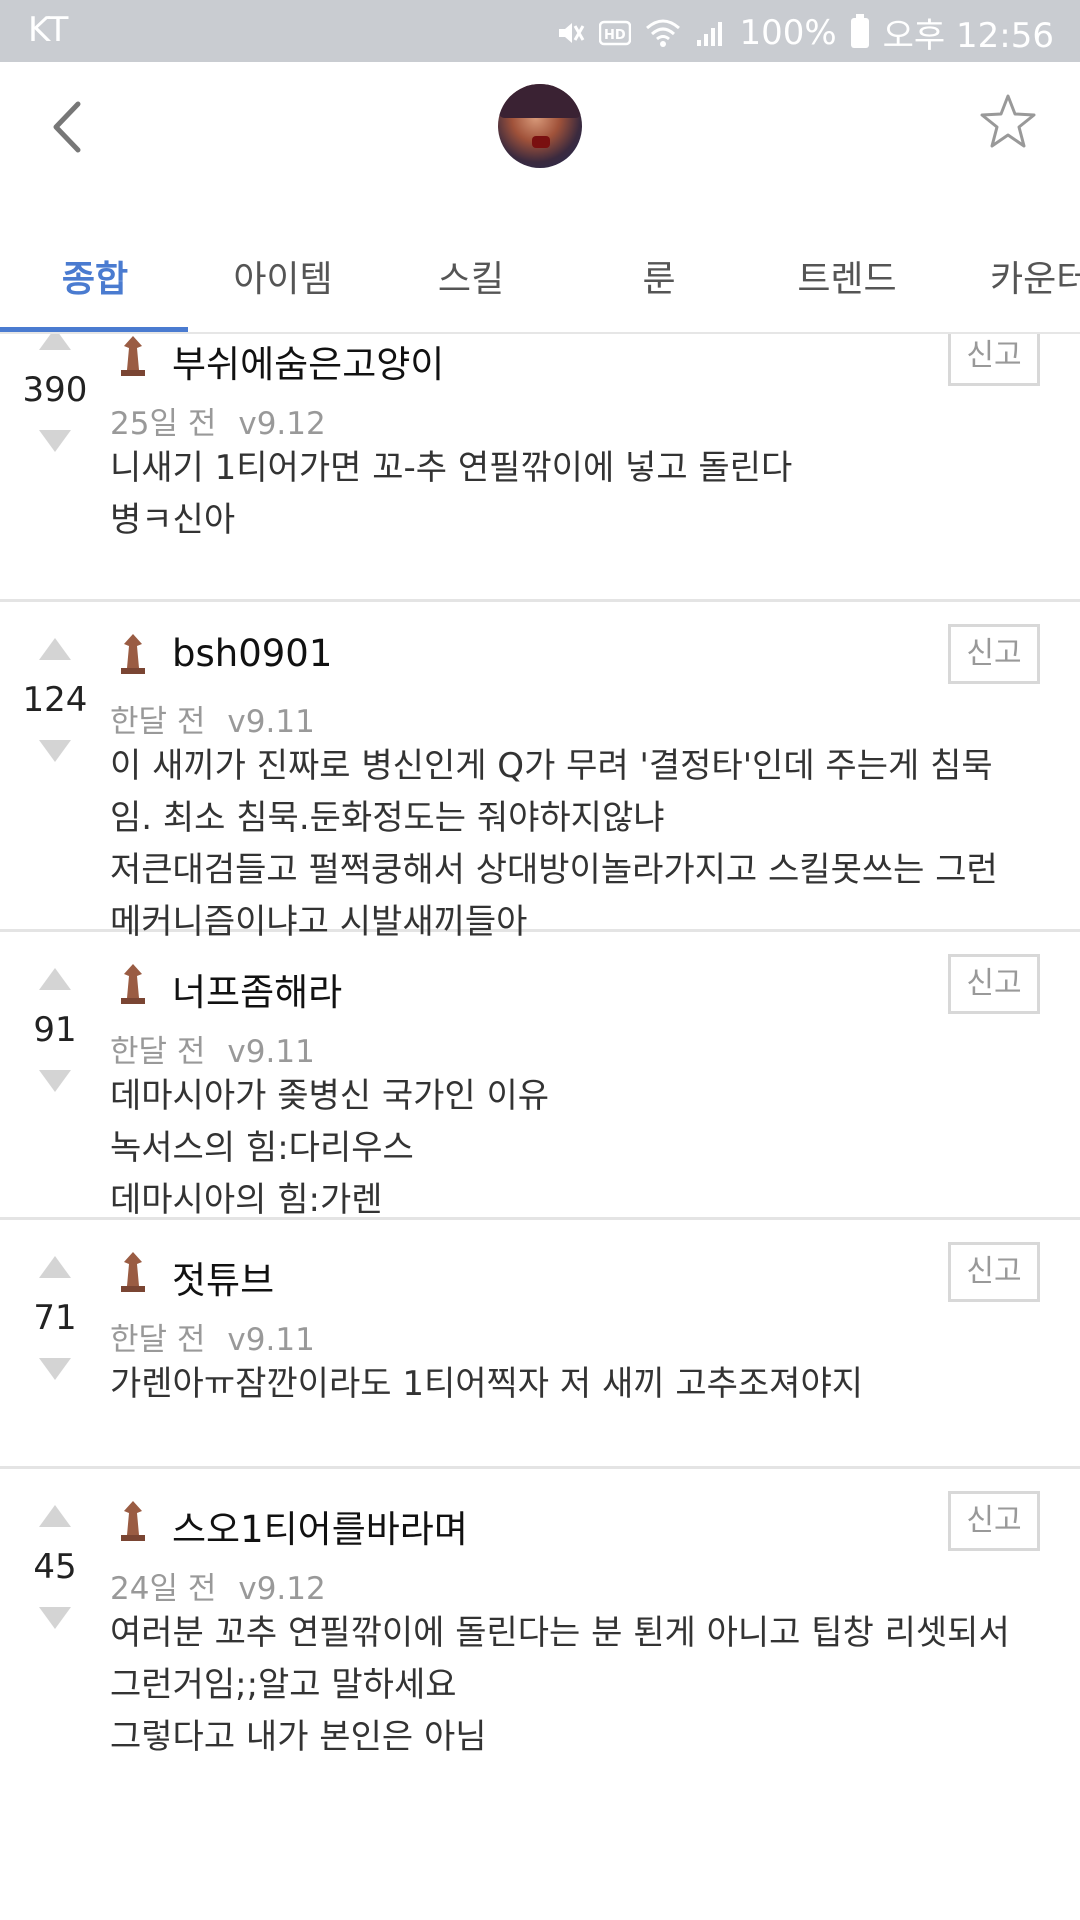 This screenshot has height=1920, width=1080. Describe the element at coordinates (663, 33) in the screenshot. I see `wifi-icon` at that location.